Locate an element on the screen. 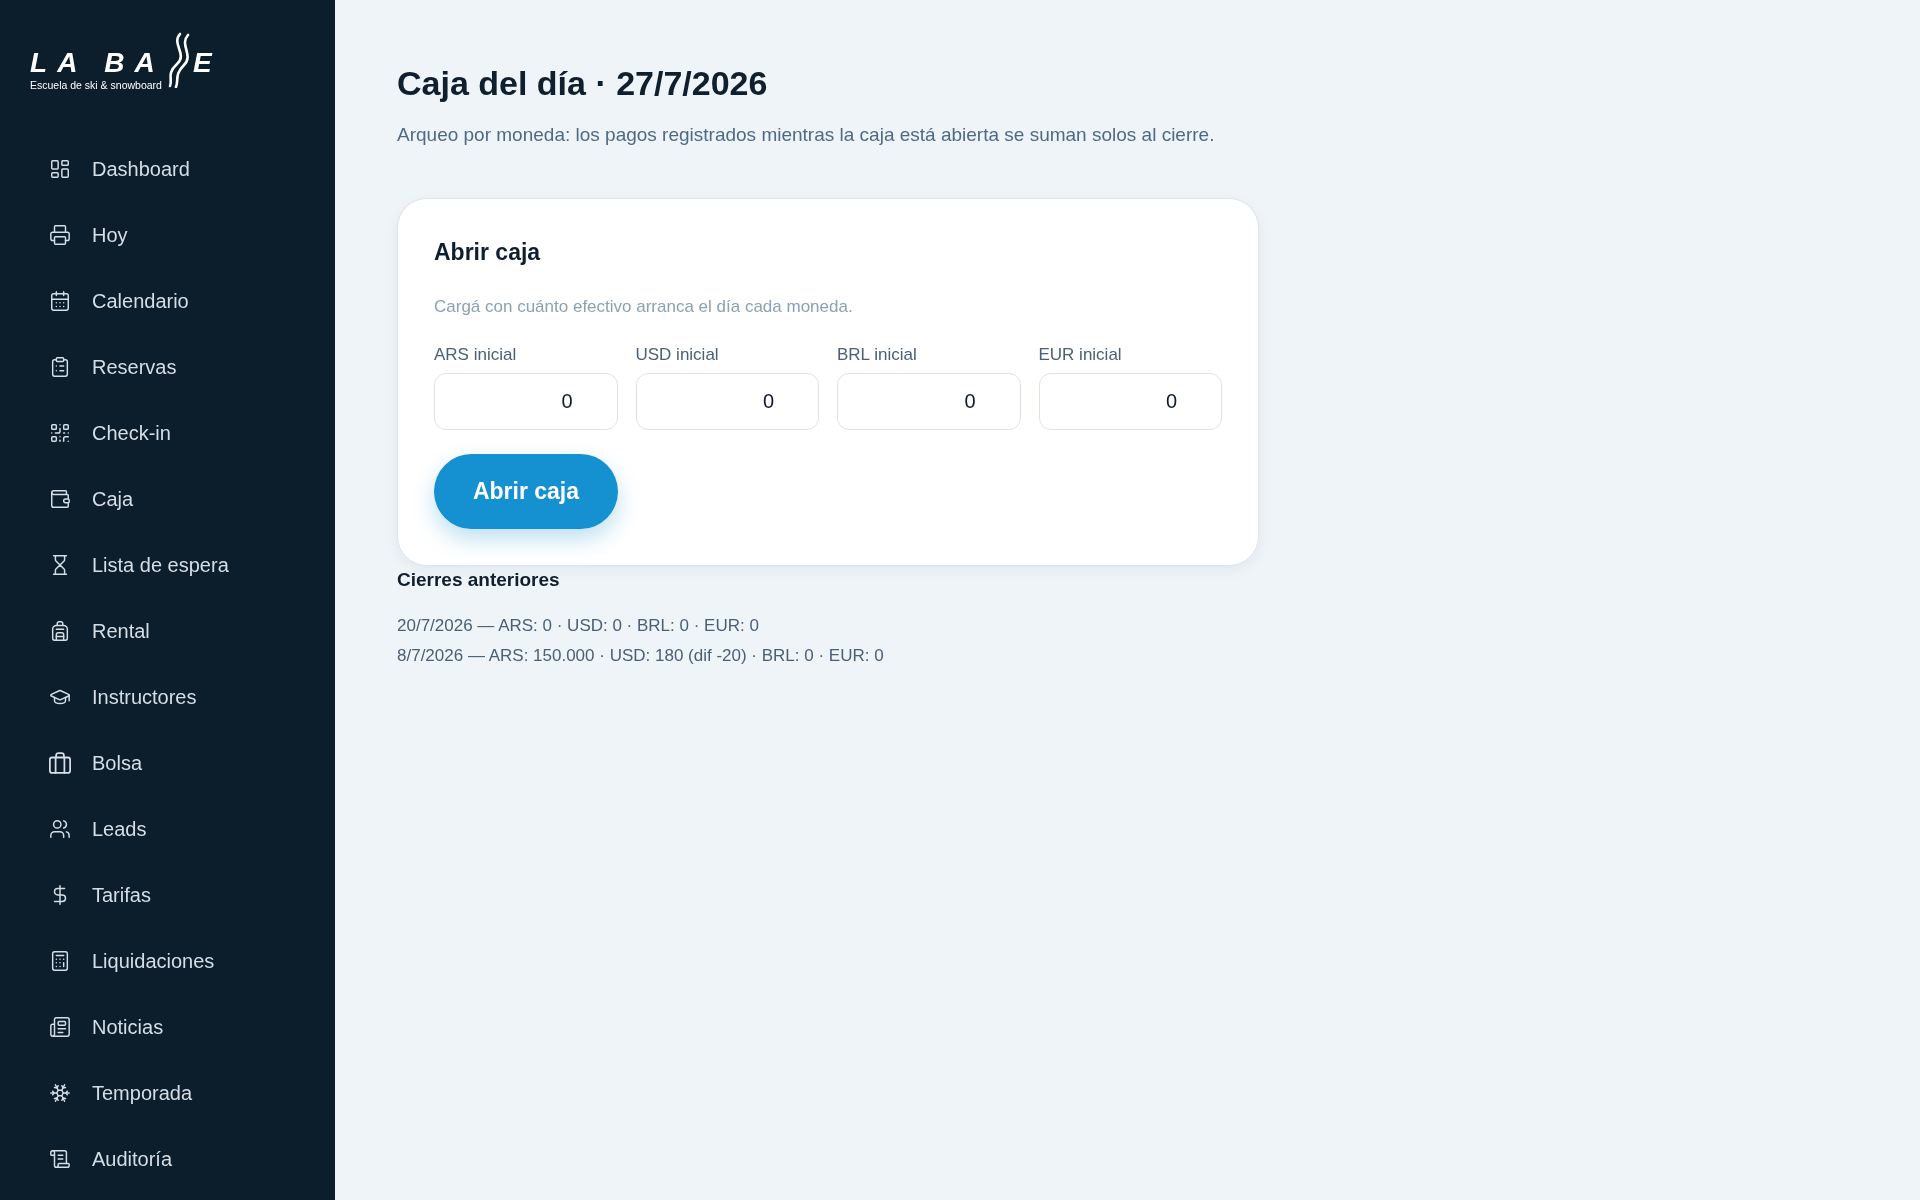 This screenshot has width=1920, height=1200. nav-item: Instructores is located at coordinates (167, 697).